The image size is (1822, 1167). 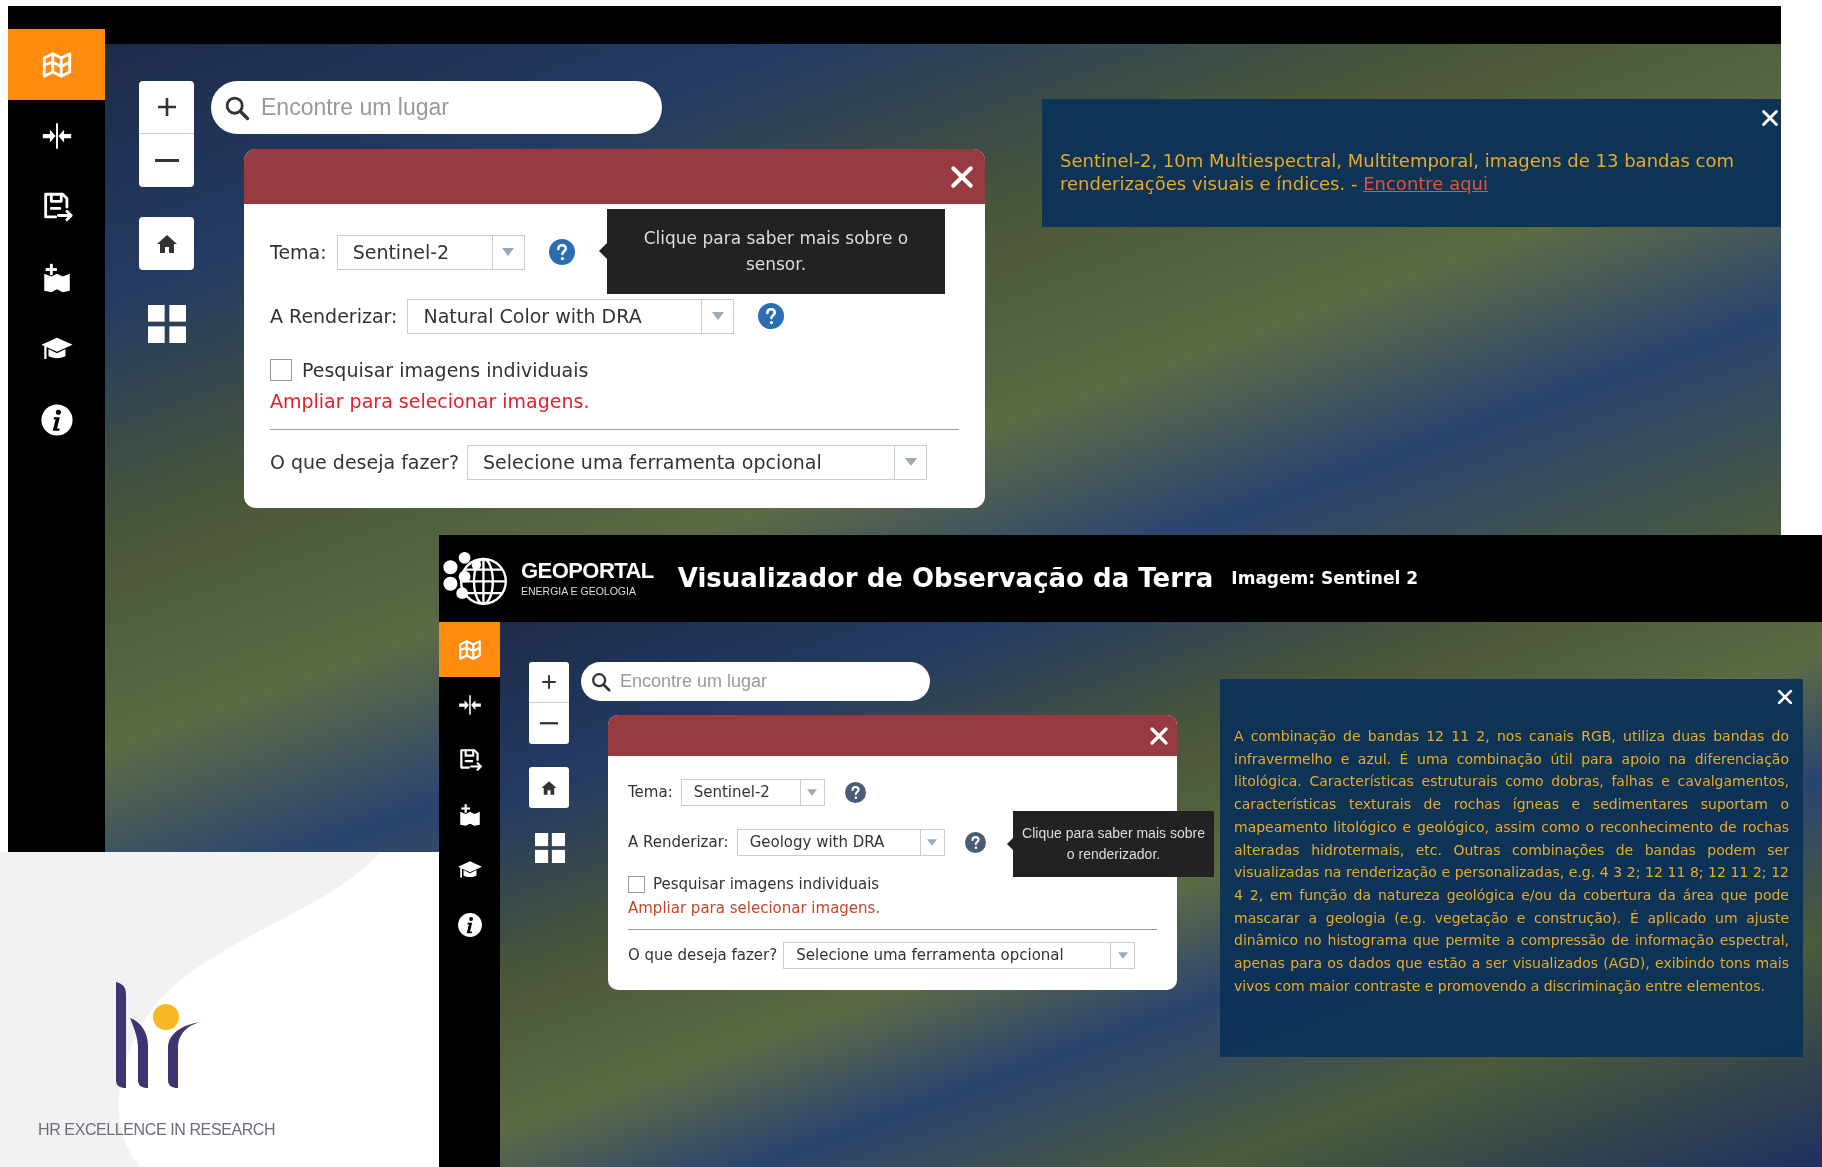 I want to click on tooltip: Clique para saber mais sobre o renderizador., so click(x=1113, y=844).